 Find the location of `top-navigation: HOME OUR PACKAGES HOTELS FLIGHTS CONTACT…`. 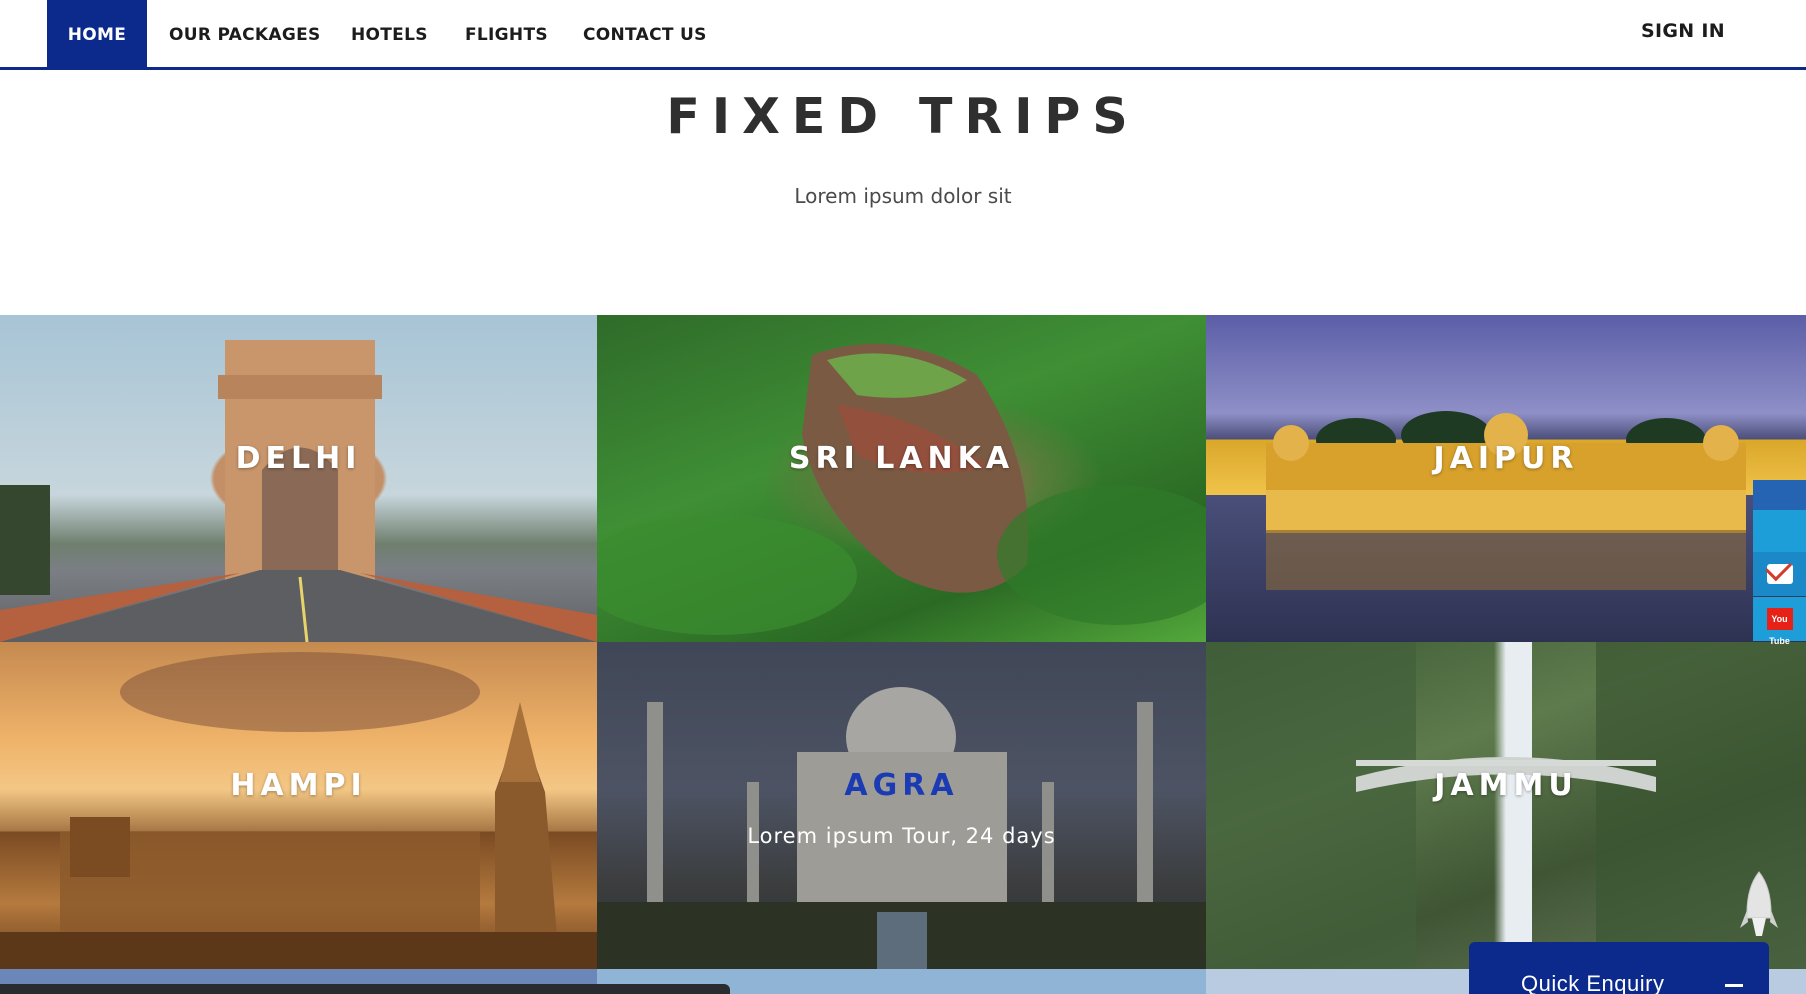

top-navigation: HOME OUR PACKAGES HOTELS FLIGHTS CONTACT… is located at coordinates (903, 35).